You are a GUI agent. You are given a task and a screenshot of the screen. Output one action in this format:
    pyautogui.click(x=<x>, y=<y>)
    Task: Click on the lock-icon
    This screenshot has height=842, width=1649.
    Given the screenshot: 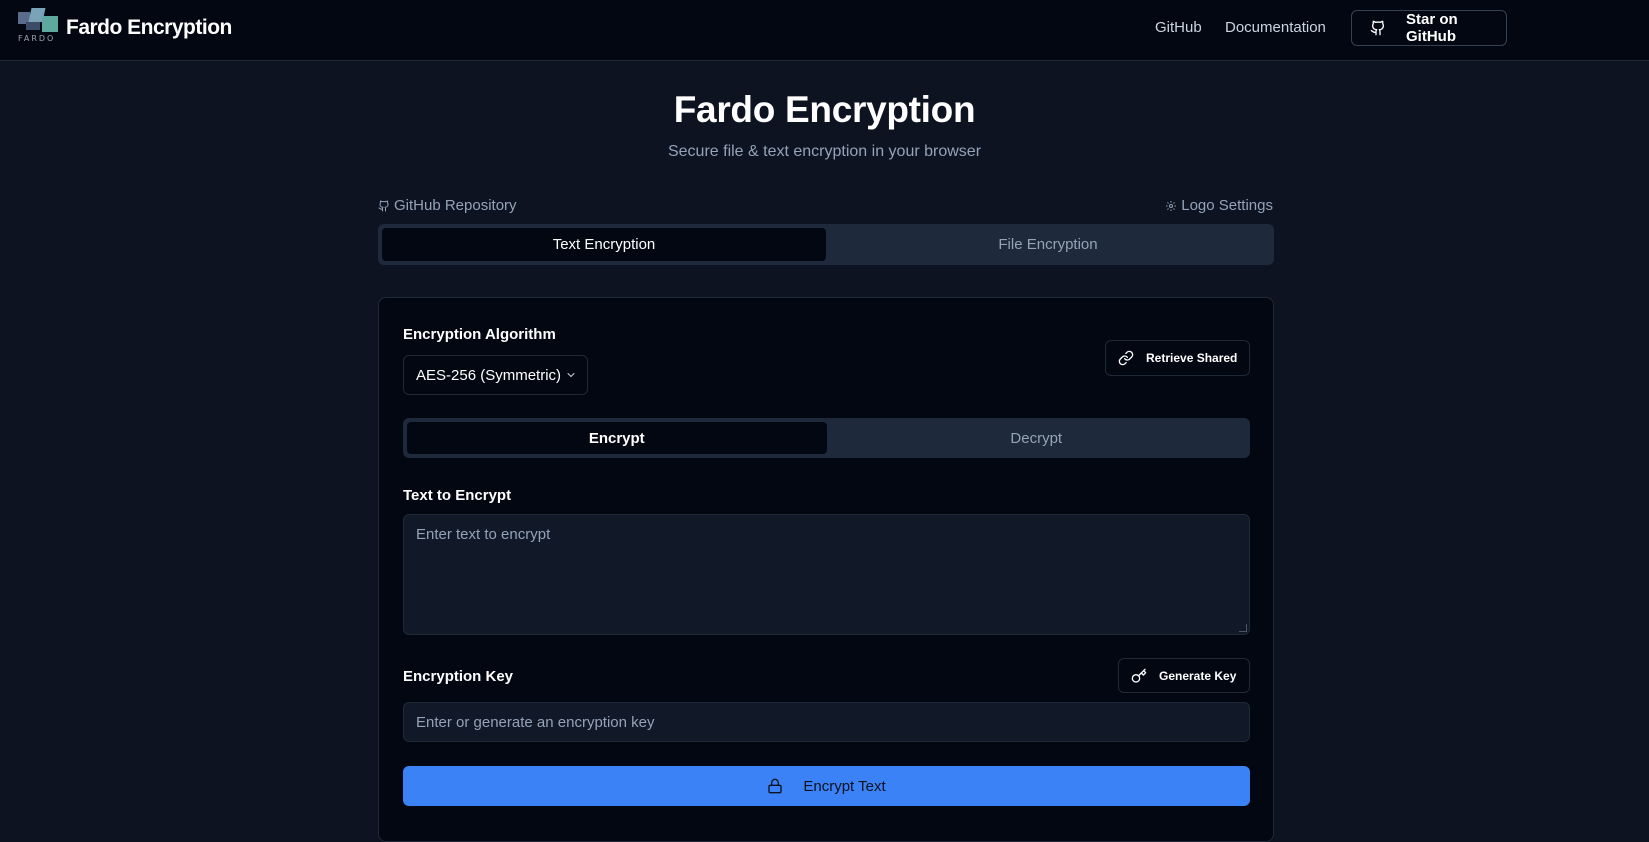 What is the action you would take?
    pyautogui.click(x=775, y=786)
    